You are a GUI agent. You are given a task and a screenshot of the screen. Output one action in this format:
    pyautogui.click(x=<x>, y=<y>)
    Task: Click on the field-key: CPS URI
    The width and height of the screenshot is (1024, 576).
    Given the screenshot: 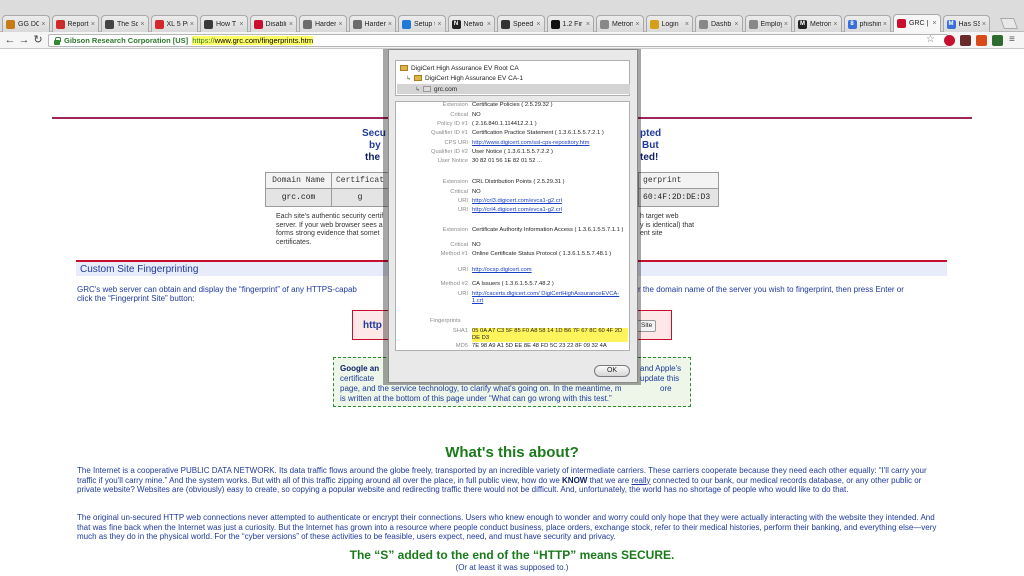 What is the action you would take?
    pyautogui.click(x=456, y=143)
    